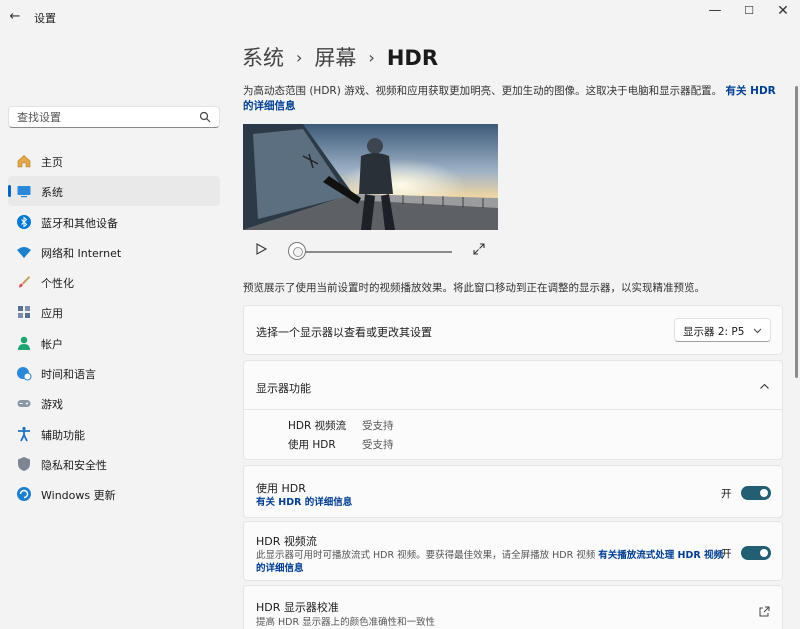 Image resolution: width=800 pixels, height=629 pixels. Describe the element at coordinates (297, 607) in the screenshot. I see `hdr-calibration-title: HDR 显示器校准` at that location.